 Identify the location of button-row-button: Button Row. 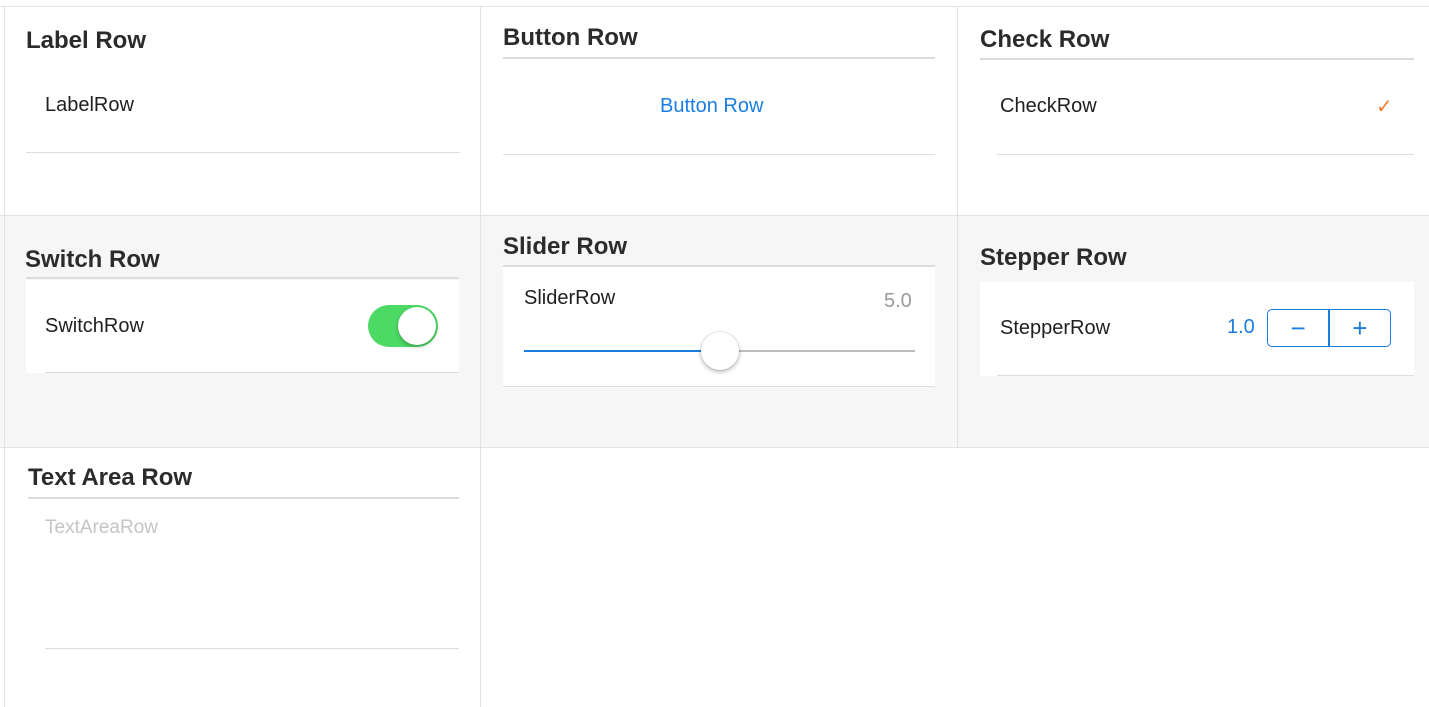
(711, 106).